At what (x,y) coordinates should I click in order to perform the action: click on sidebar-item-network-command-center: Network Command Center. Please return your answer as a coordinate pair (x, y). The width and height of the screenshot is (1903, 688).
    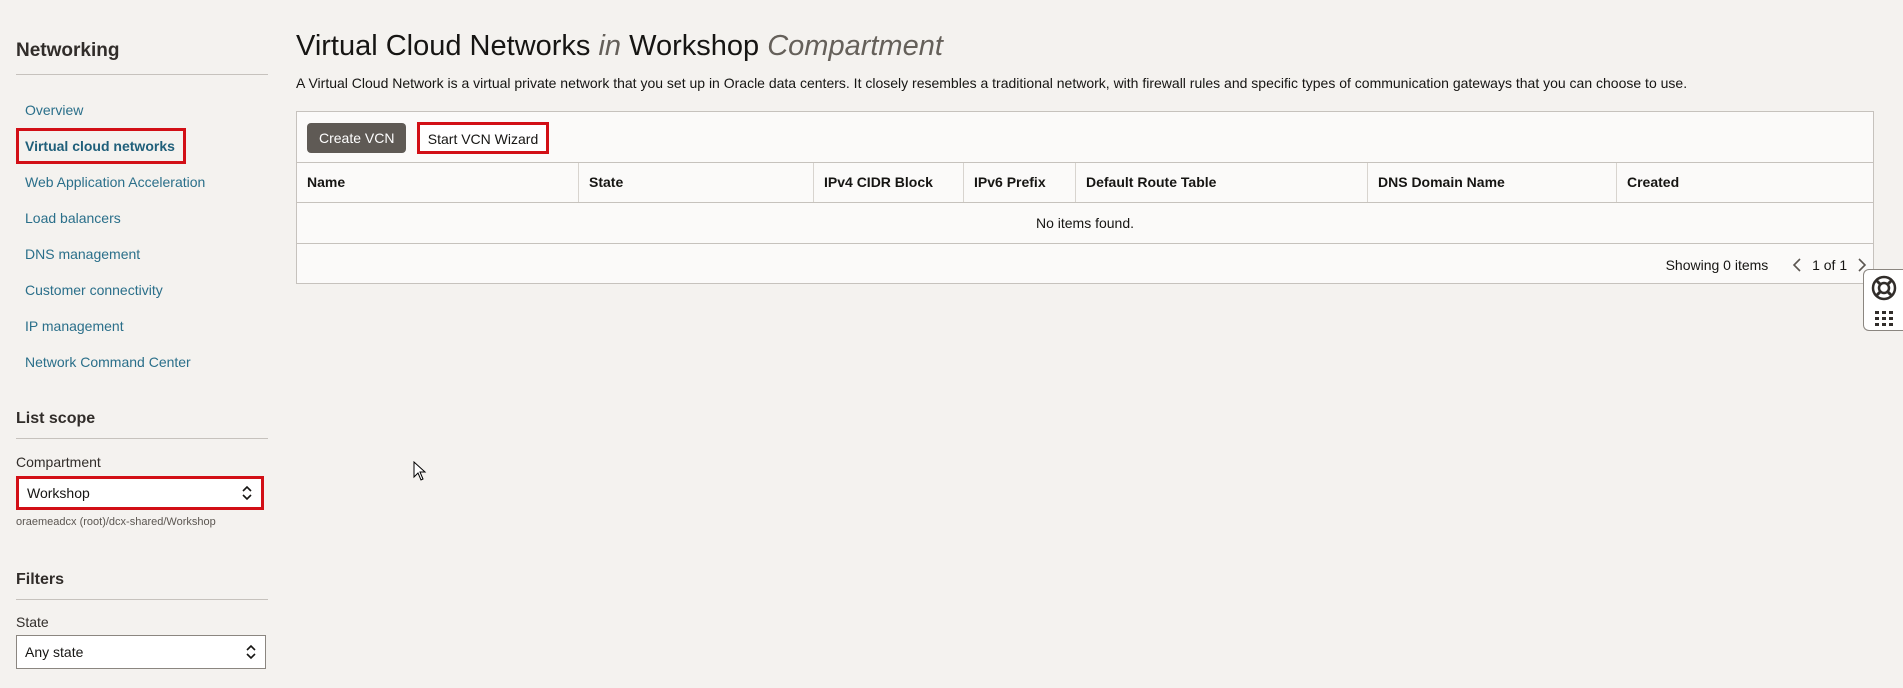
    Looking at the image, I should click on (142, 362).